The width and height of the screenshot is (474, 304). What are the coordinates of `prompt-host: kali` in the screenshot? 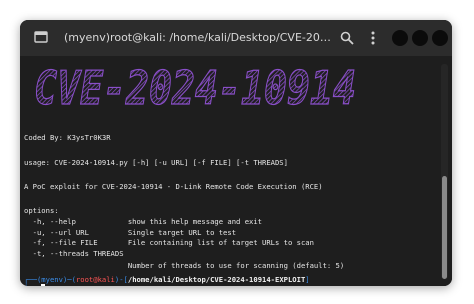 It's located at (106, 279).